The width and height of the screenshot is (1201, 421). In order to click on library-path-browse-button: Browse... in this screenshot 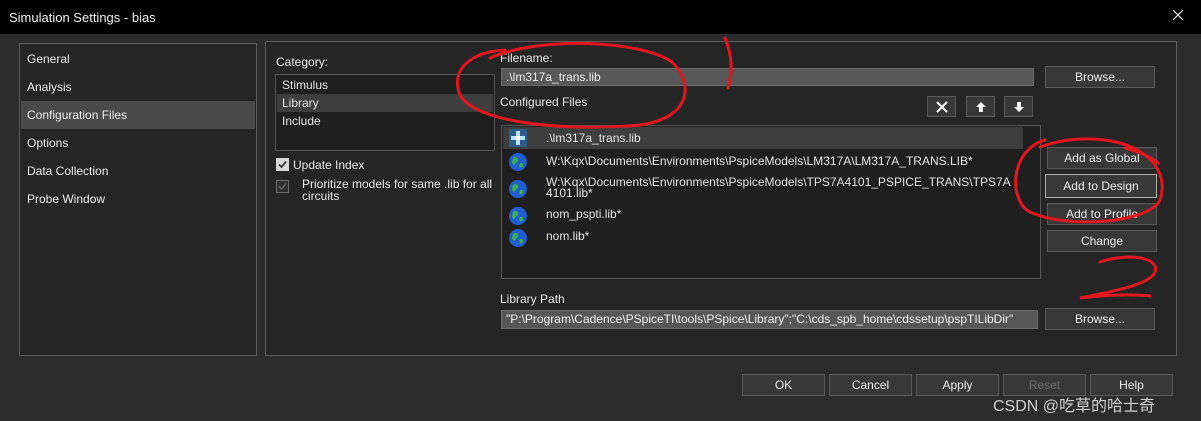, I will do `click(1100, 319)`.